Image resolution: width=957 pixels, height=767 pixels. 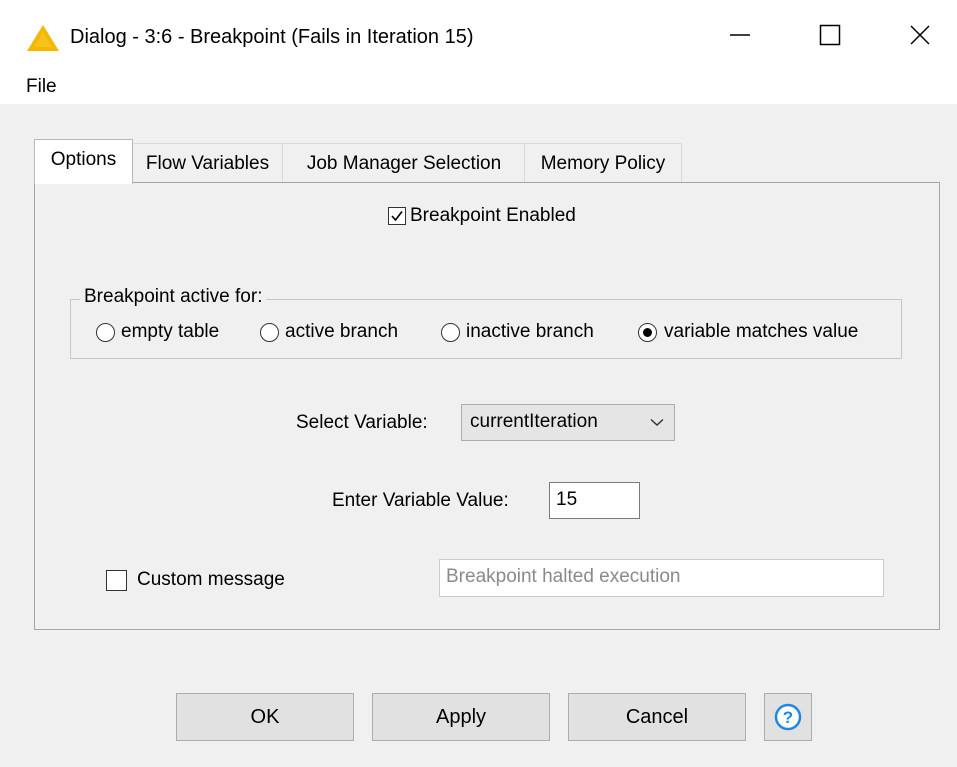 I want to click on custom-message-checkbox, so click(x=116, y=580).